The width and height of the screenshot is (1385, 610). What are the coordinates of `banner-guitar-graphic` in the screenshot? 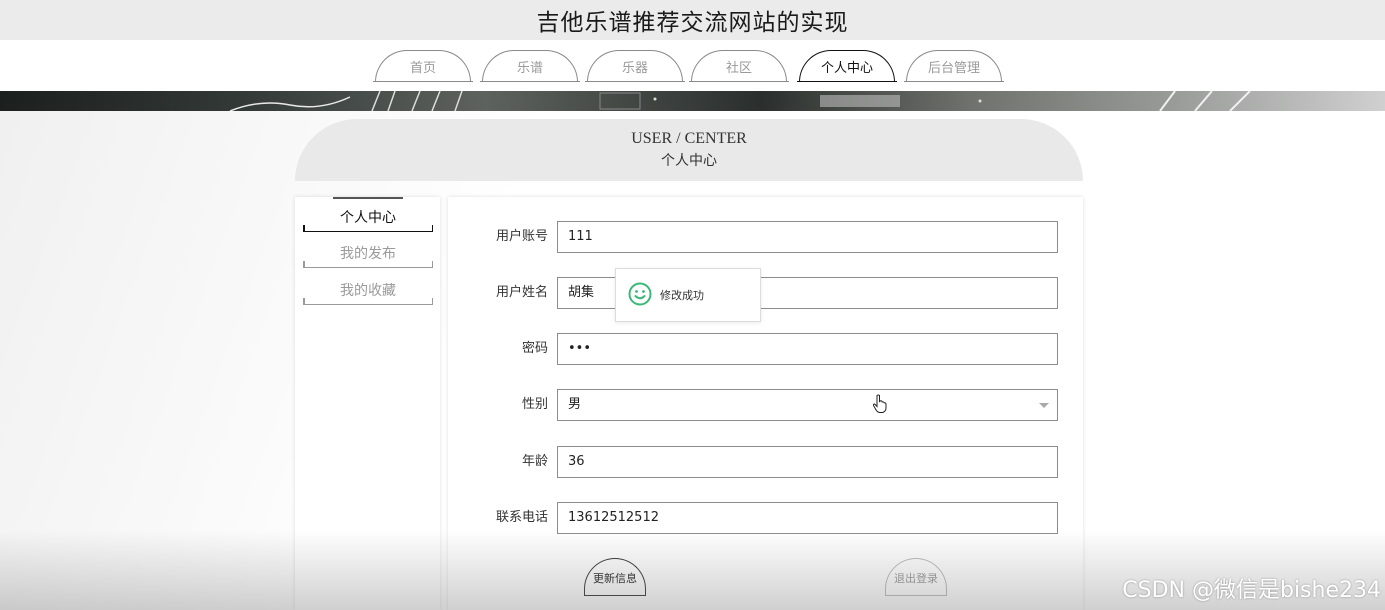 It's located at (740, 101).